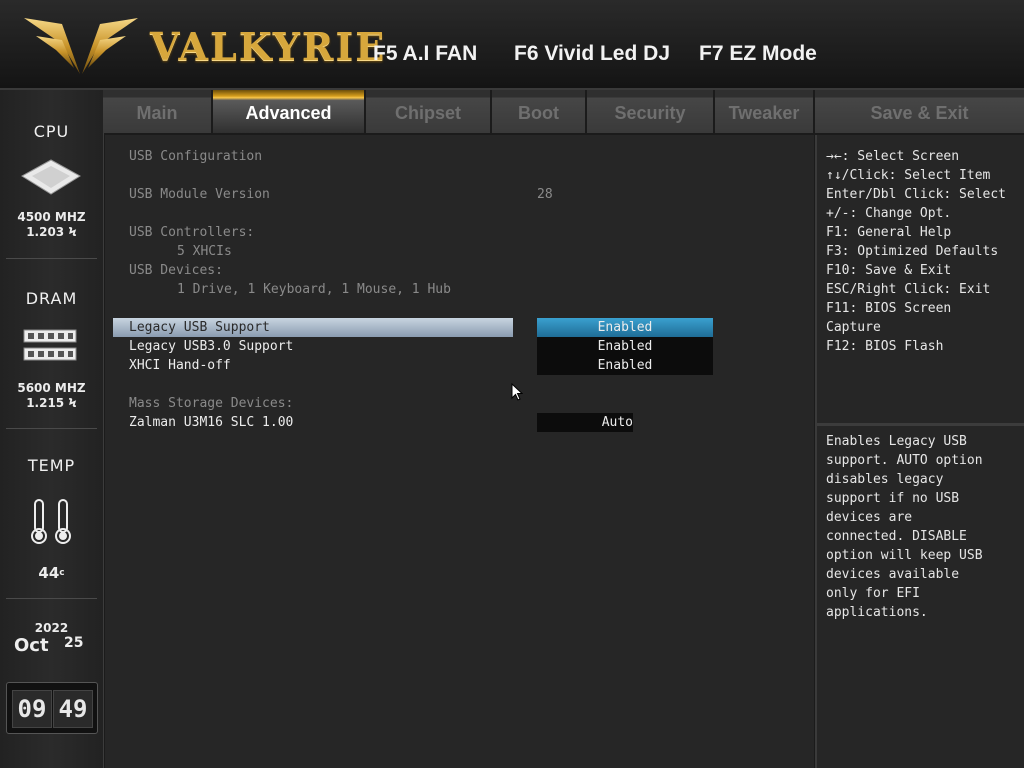 The width and height of the screenshot is (1024, 768). What do you see at coordinates (31, 645) in the screenshot?
I see `date-month: Oct` at bounding box center [31, 645].